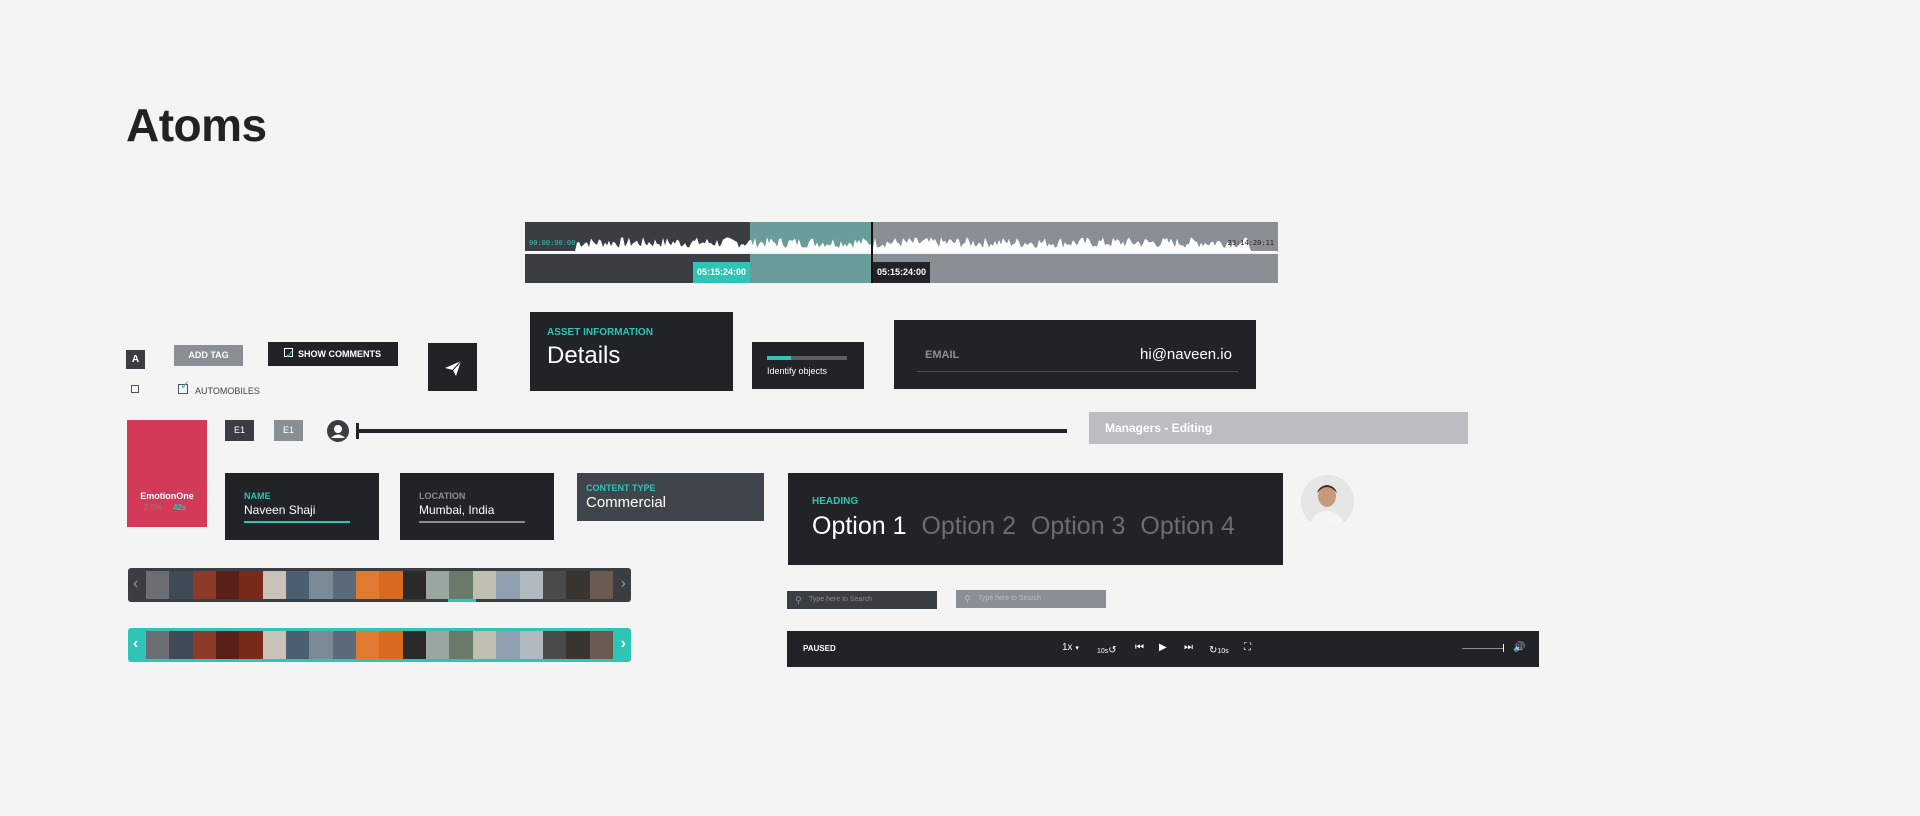 This screenshot has height=816, width=1920. I want to click on managers-editing-bar: Managers - Editing, so click(1278, 428).